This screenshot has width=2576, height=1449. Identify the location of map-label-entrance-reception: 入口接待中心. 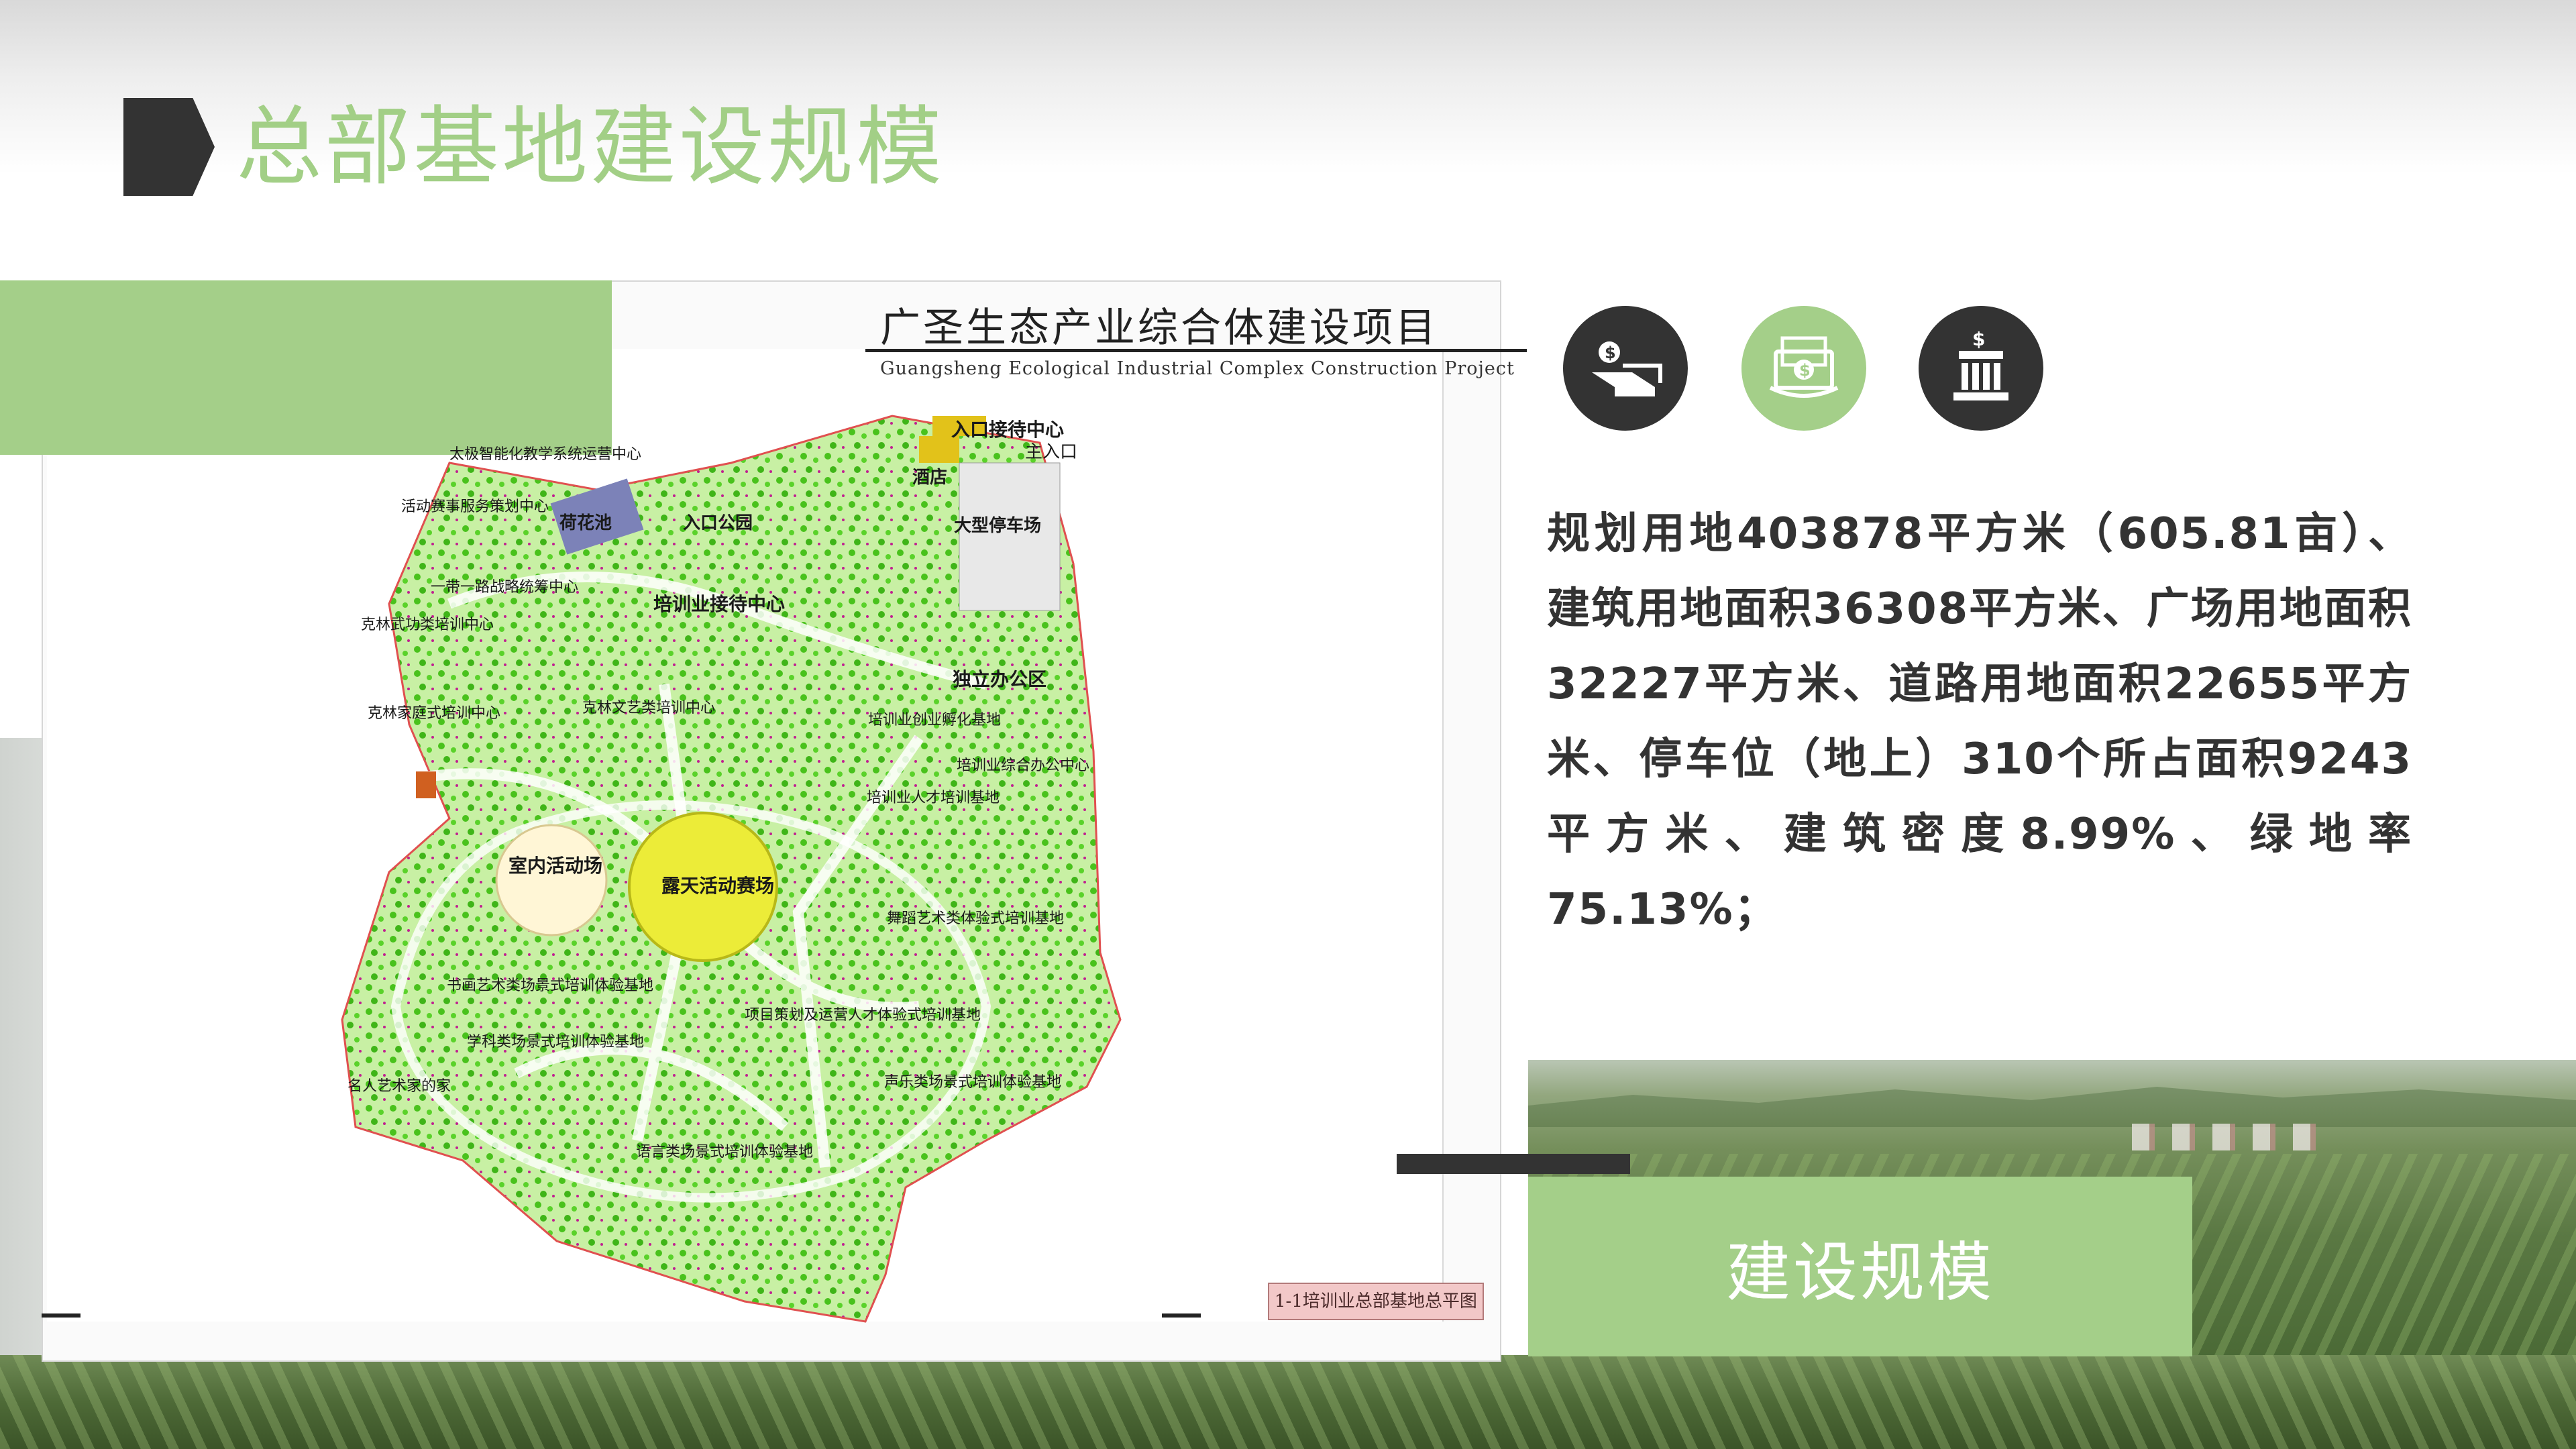
(1007, 430).